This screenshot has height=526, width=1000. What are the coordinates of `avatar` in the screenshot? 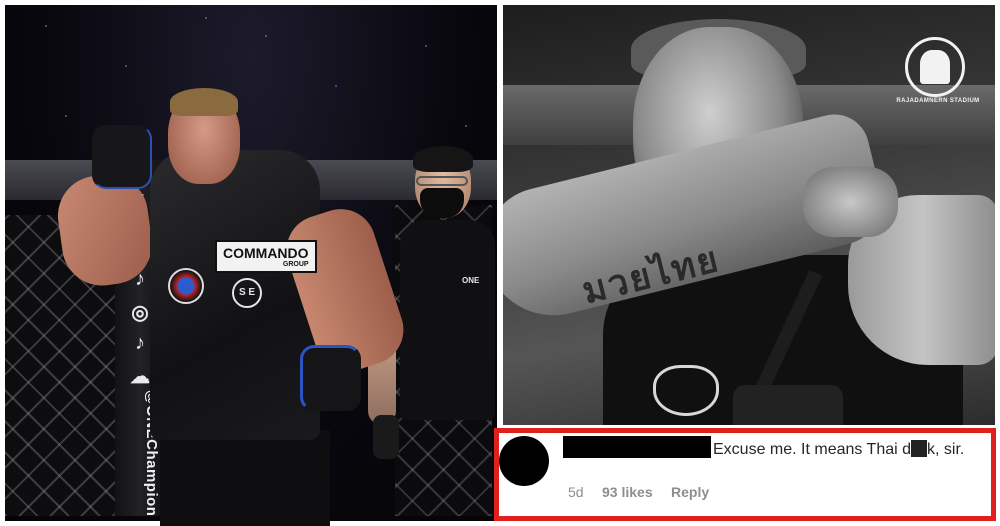 It's located at (524, 461).